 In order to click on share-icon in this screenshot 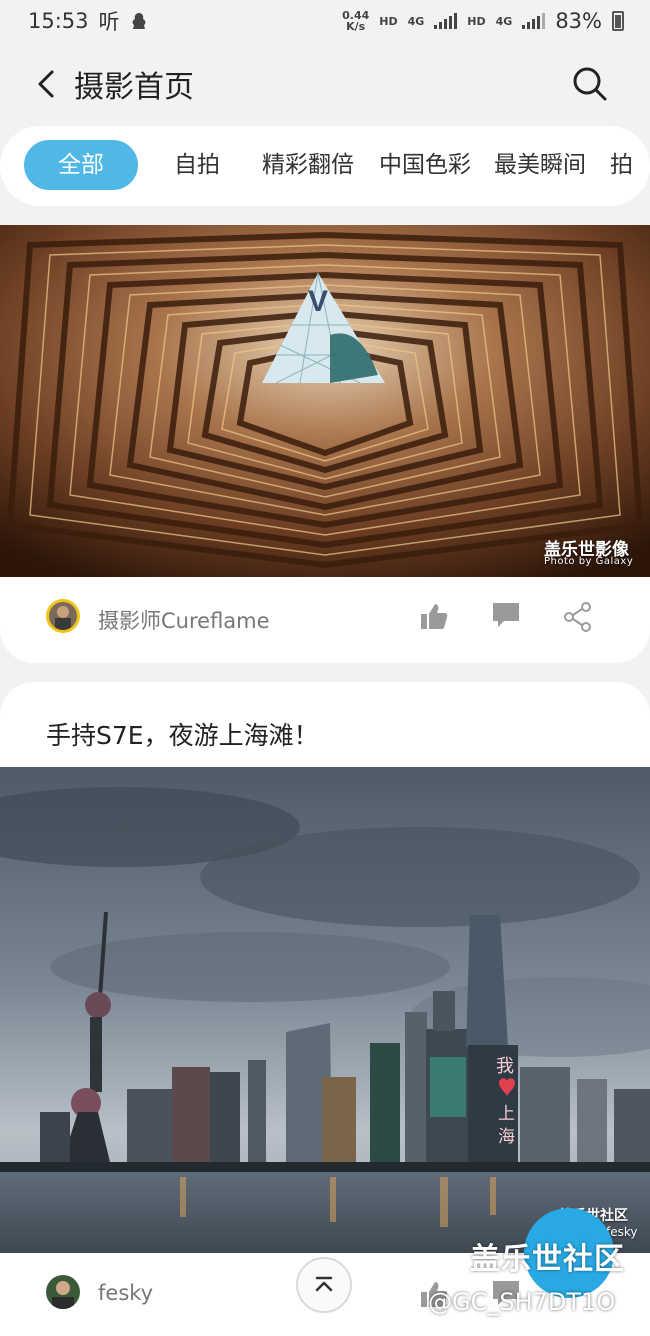, I will do `click(578, 617)`.